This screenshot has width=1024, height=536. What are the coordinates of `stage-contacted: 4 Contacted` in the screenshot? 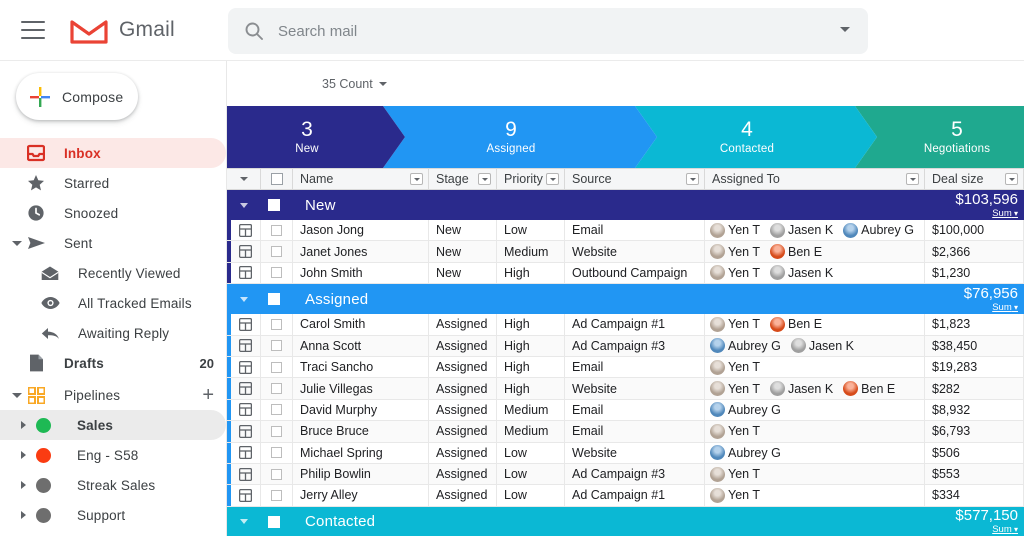 It's located at (756, 137).